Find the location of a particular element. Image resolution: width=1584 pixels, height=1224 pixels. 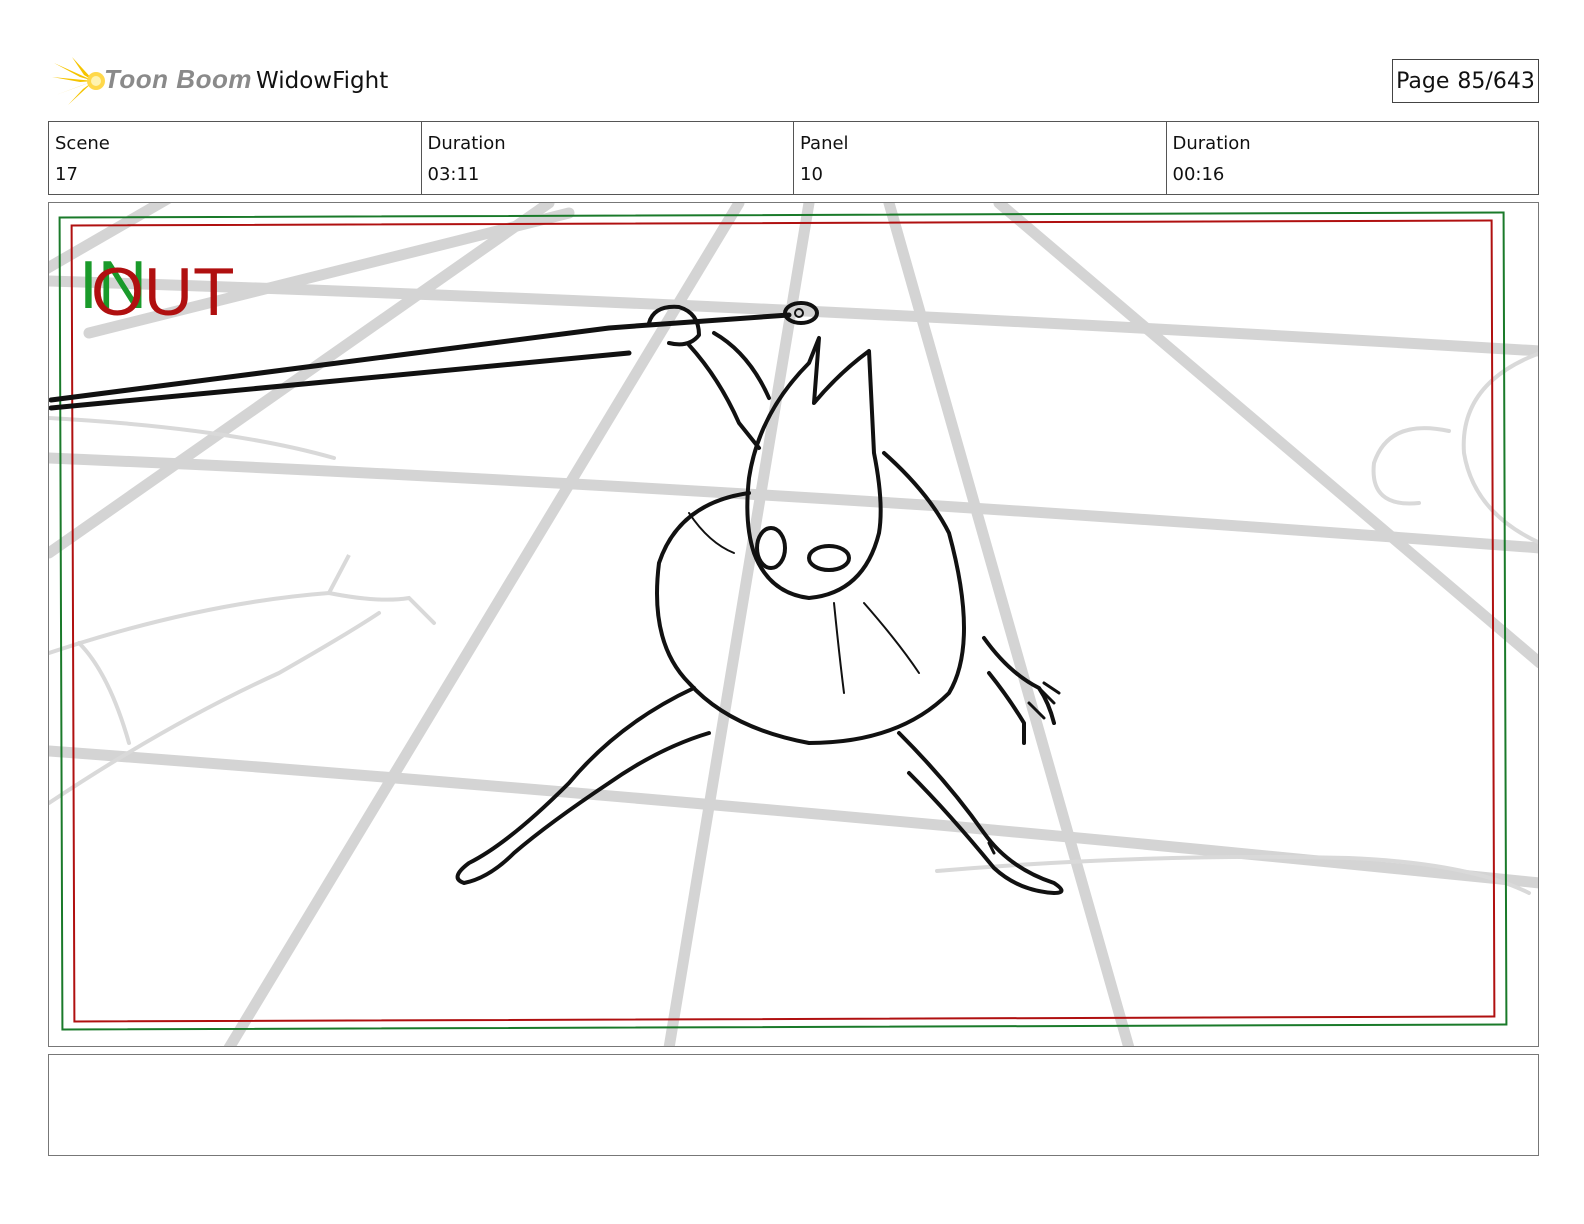

scene-duration-cell: Duration 03:11 is located at coordinates (608, 158).